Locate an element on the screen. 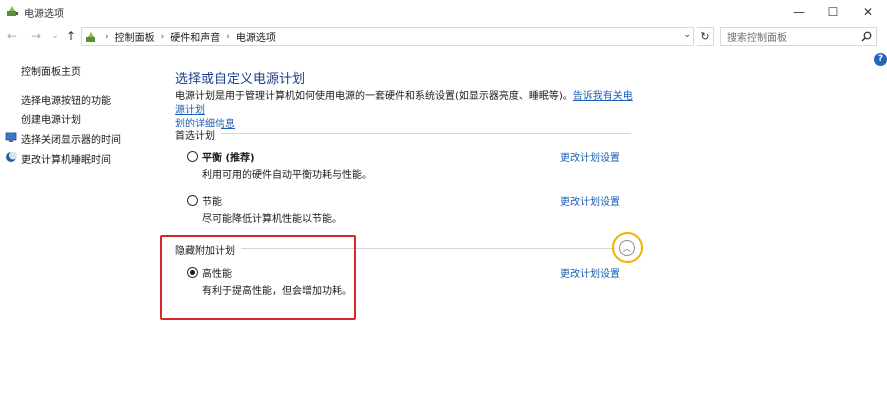 Image resolution: width=887 pixels, height=400 pixels. back-button: ← is located at coordinates (12, 36).